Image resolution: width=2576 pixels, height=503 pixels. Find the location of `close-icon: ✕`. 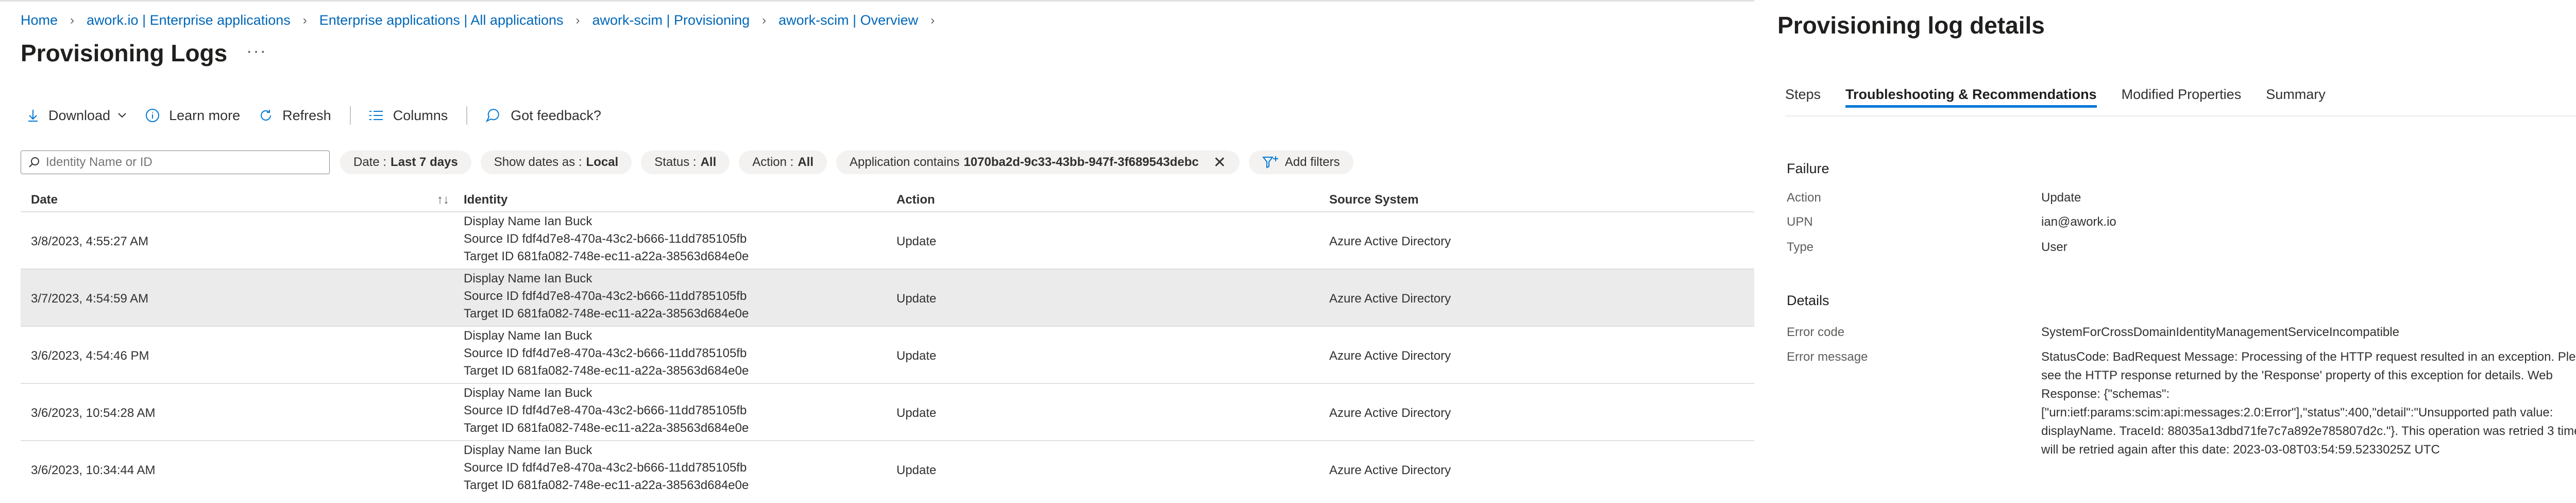

close-icon: ✕ is located at coordinates (1219, 163).